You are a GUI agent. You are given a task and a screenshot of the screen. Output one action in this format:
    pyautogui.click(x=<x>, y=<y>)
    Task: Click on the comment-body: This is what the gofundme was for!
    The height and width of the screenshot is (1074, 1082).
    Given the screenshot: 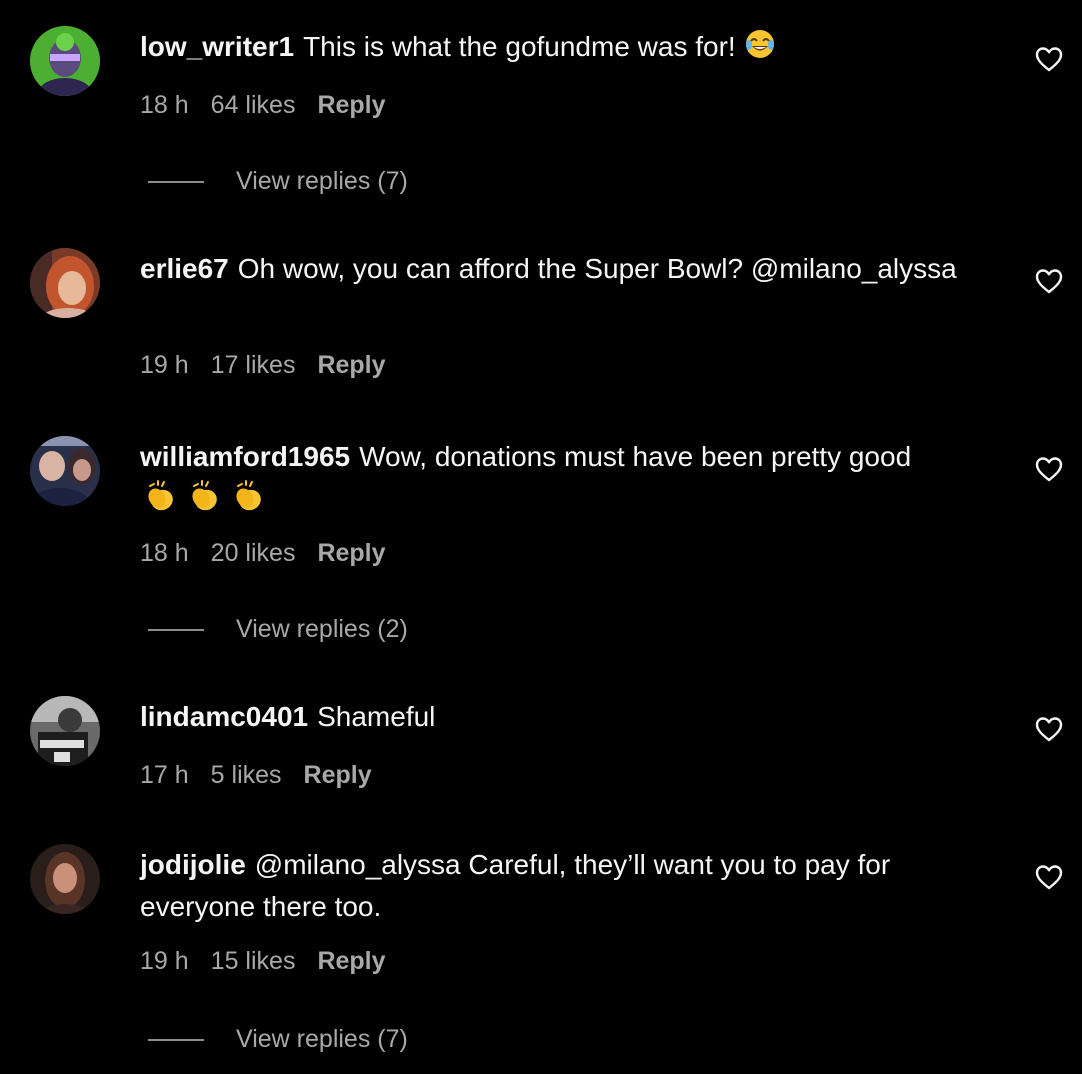 What is the action you would take?
    pyautogui.click(x=519, y=46)
    